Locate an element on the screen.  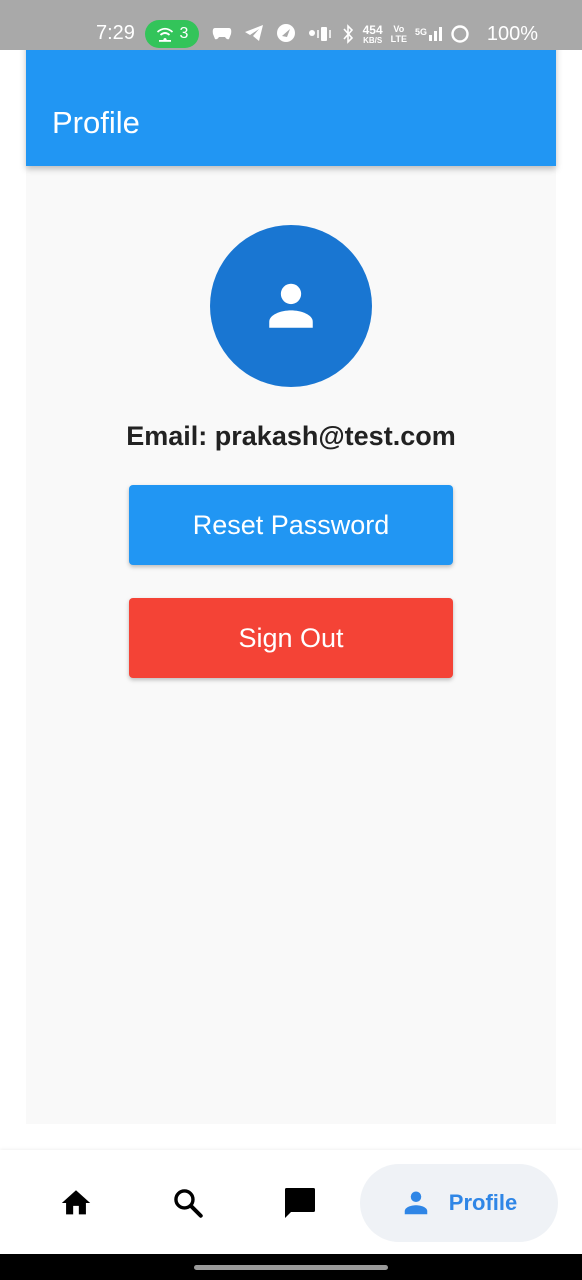
user-email: Email: prakash@test.com is located at coordinates (291, 436).